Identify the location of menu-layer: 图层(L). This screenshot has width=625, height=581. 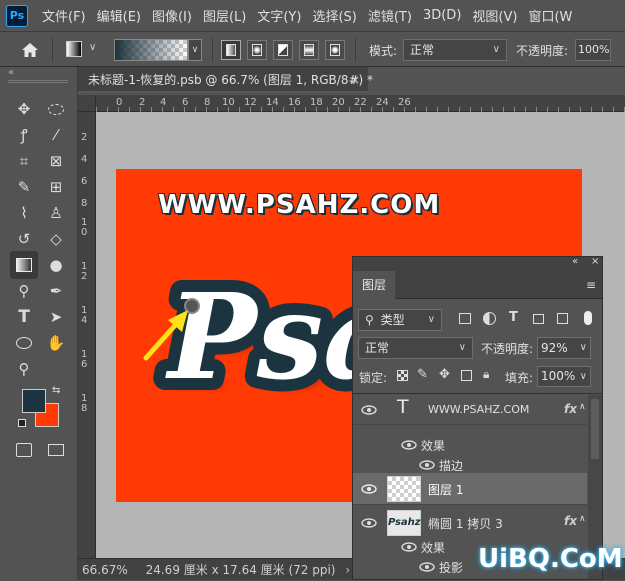
(224, 15).